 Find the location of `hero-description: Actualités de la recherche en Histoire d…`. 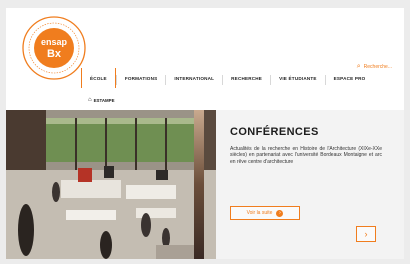

hero-description: Actualités de la recherche en Histoire d… is located at coordinates (306, 155).